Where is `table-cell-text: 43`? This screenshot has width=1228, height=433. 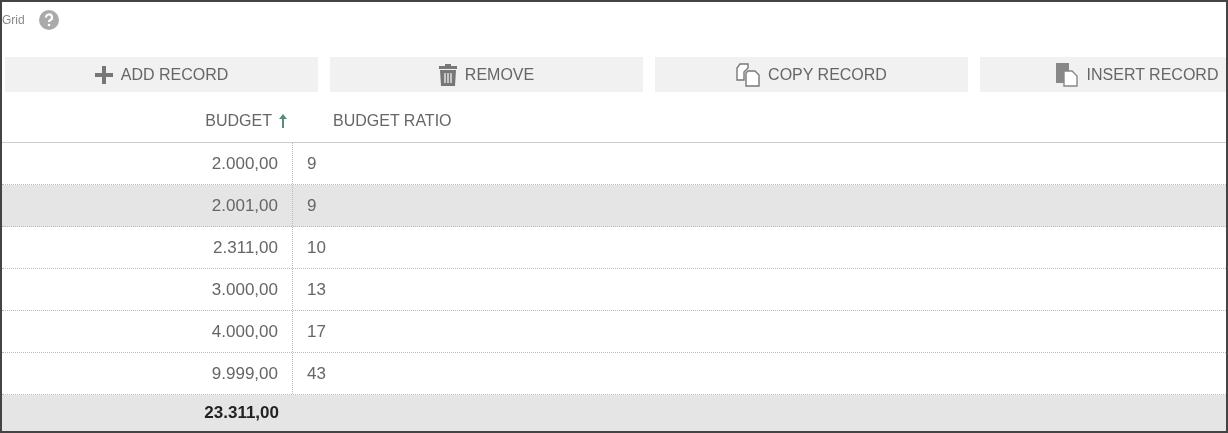
table-cell-text: 43 is located at coordinates (316, 373).